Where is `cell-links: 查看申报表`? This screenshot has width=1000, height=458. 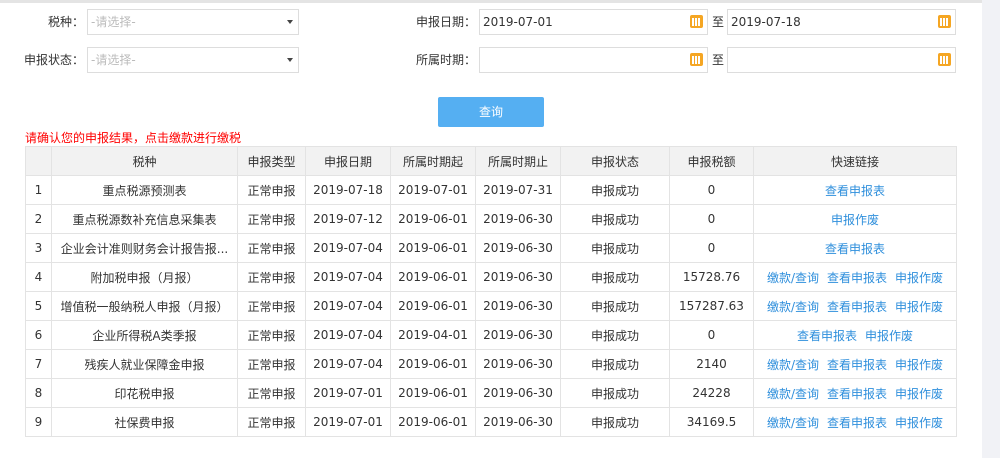 cell-links: 查看申报表 is located at coordinates (855, 190).